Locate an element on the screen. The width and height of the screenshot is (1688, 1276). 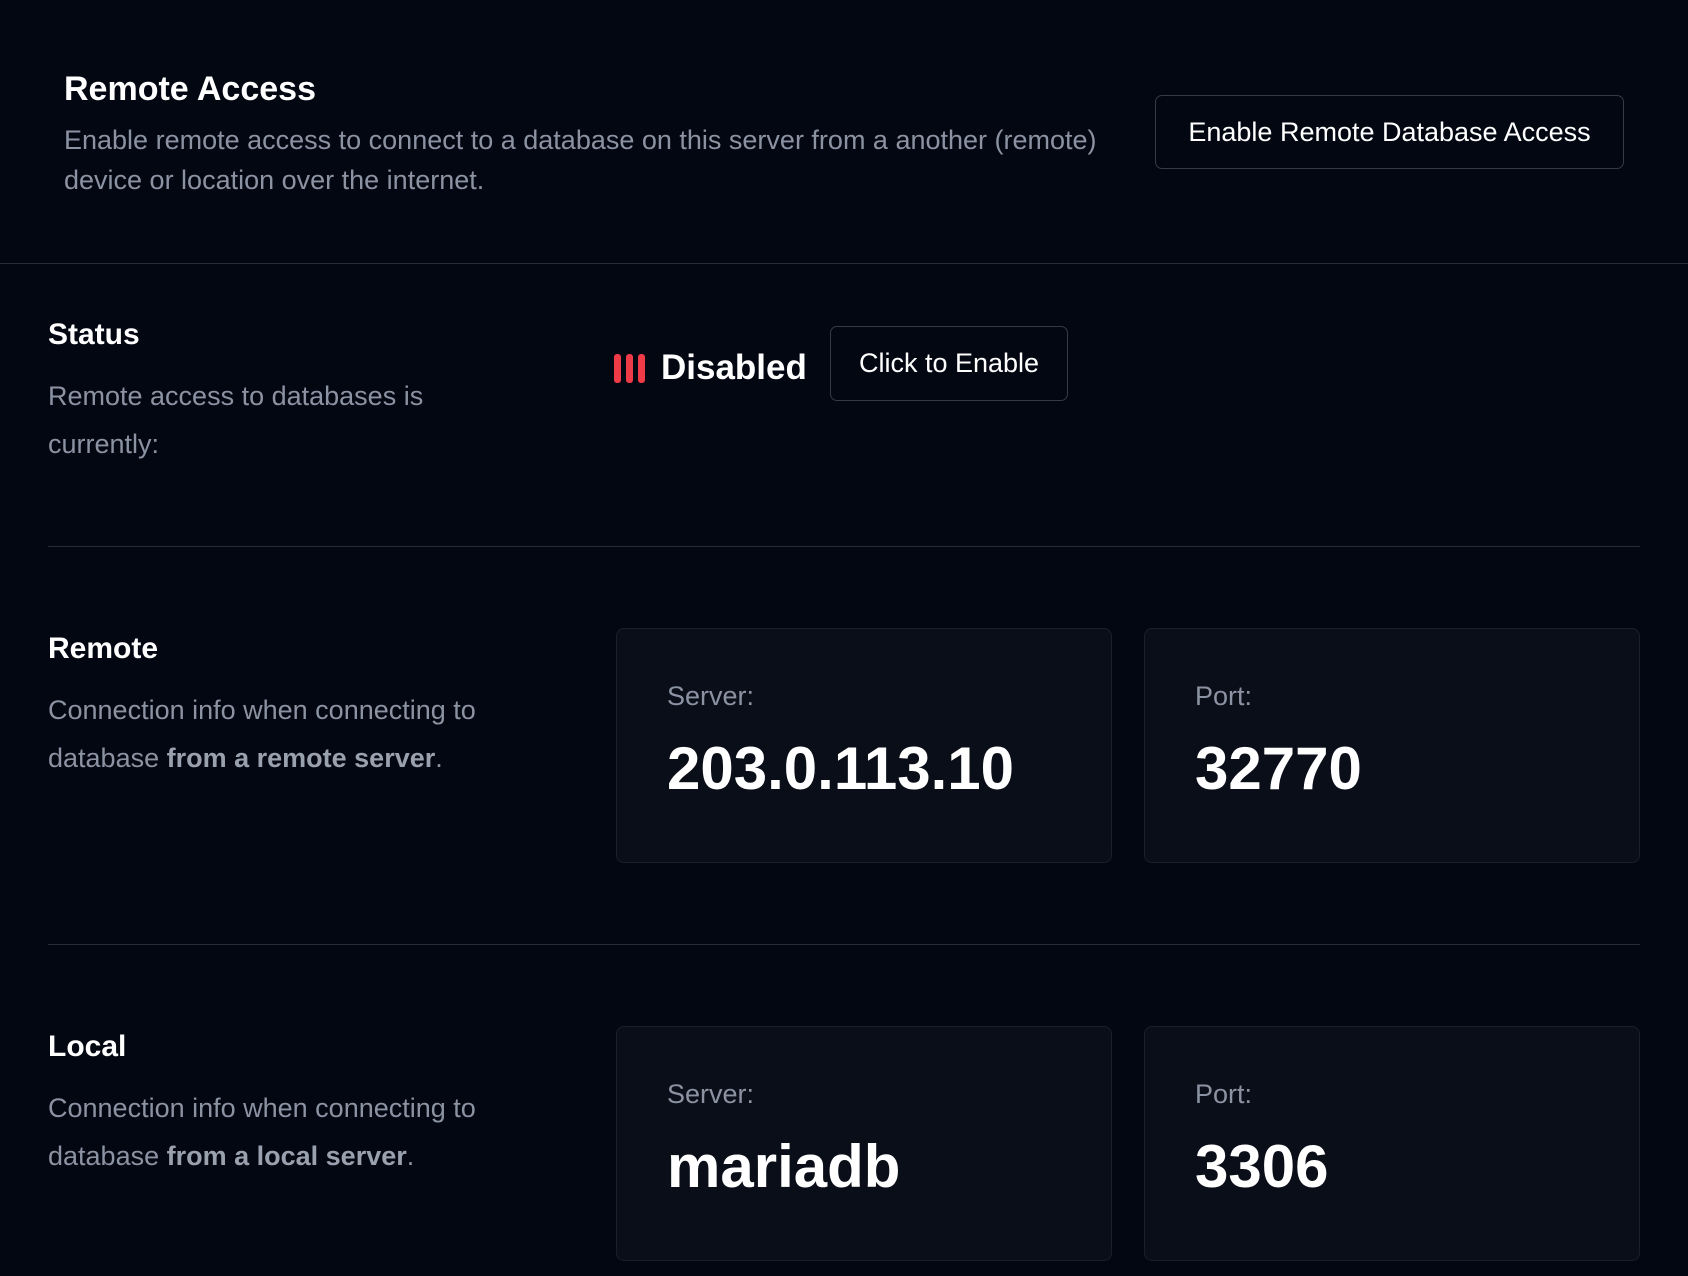
remote-server-card: Server: 203.0.113.10 is located at coordinates (864, 745).